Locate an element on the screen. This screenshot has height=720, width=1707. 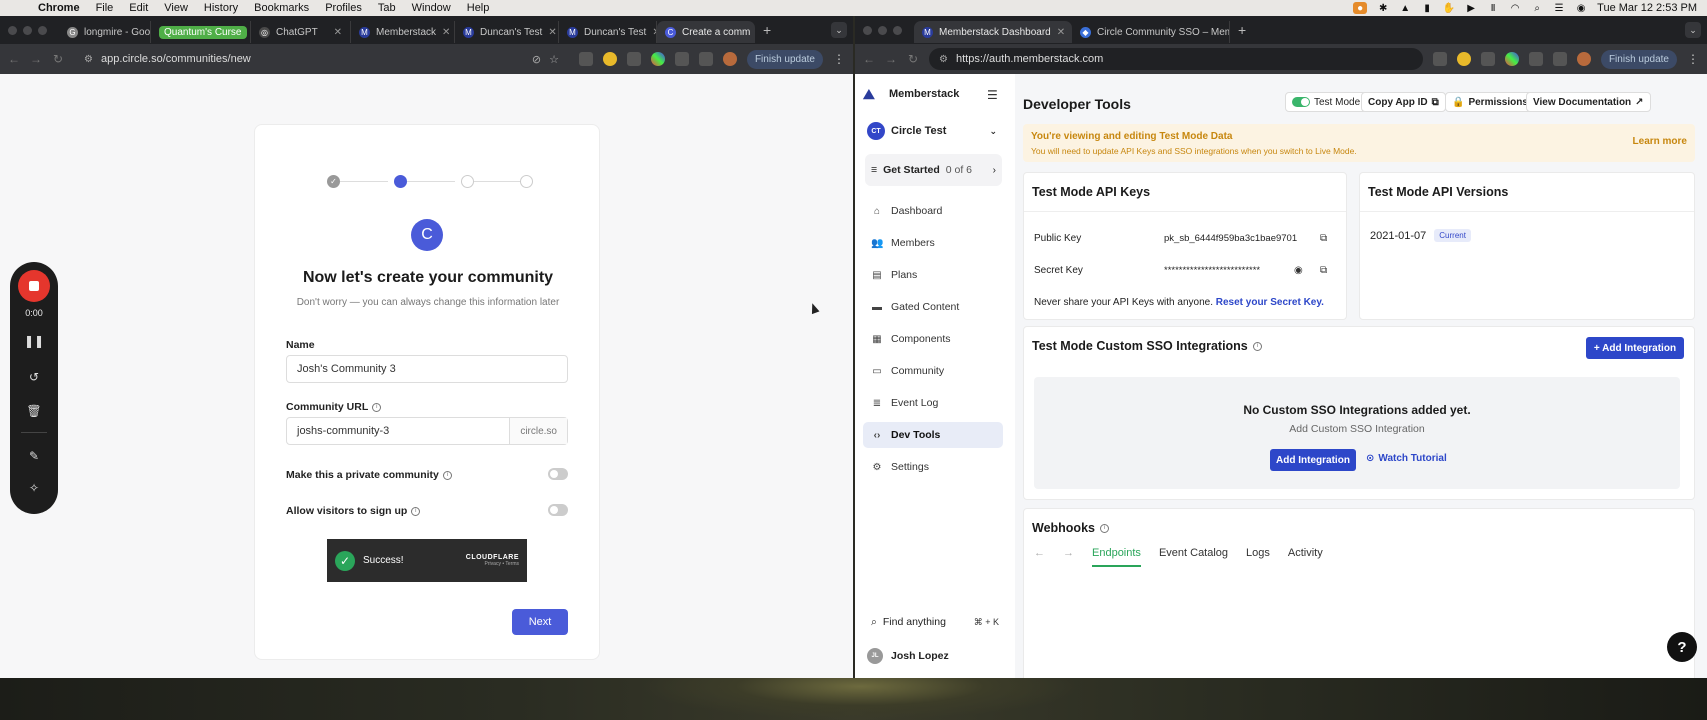
menubar-clock: Tue Mar 12 2:53 PM is located at coordinates (1647, 8).